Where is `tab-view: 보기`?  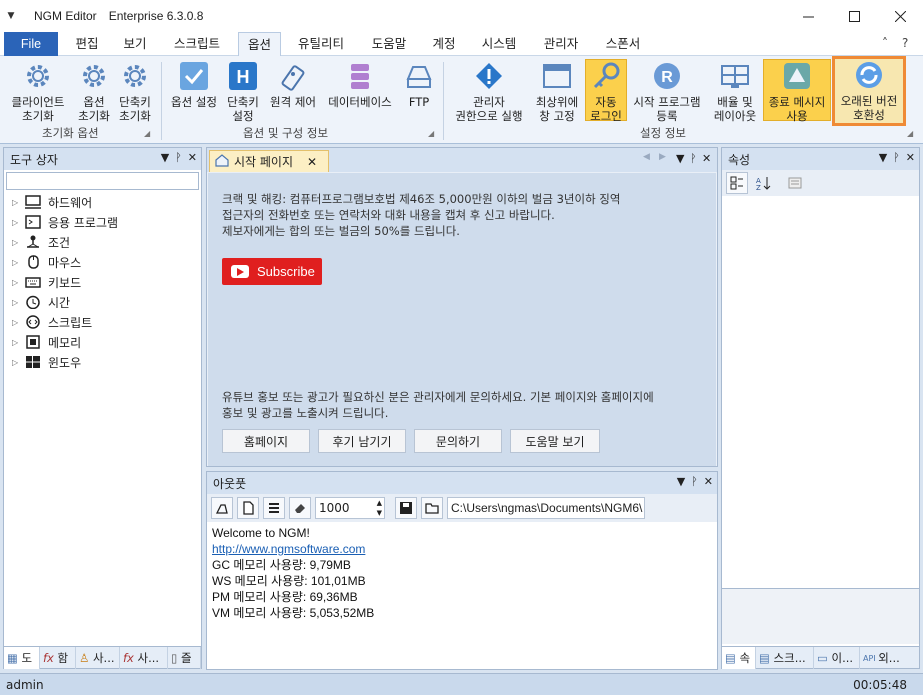 tab-view: 보기 is located at coordinates (135, 44).